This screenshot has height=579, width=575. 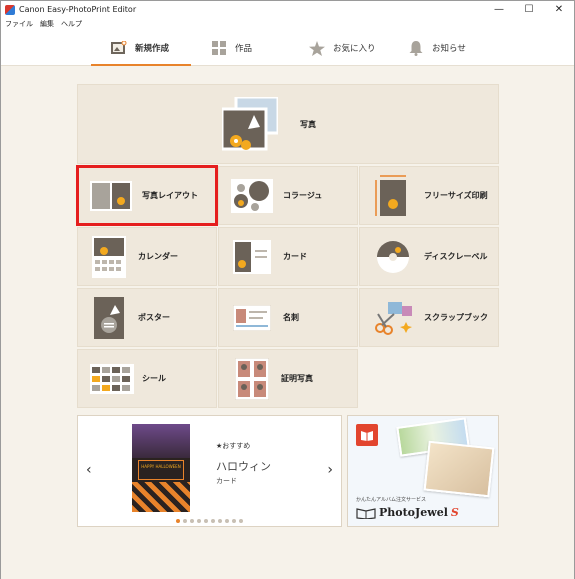 I want to click on tile-sticker-label: シール, so click(x=154, y=378).